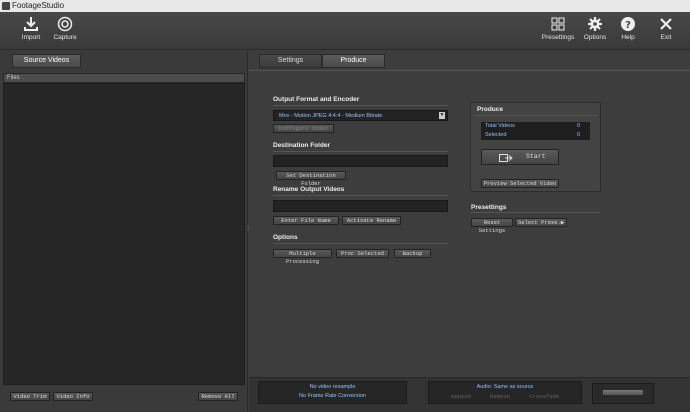  I want to click on frame-rate-text: No Frame Rate Conversion, so click(332, 396).